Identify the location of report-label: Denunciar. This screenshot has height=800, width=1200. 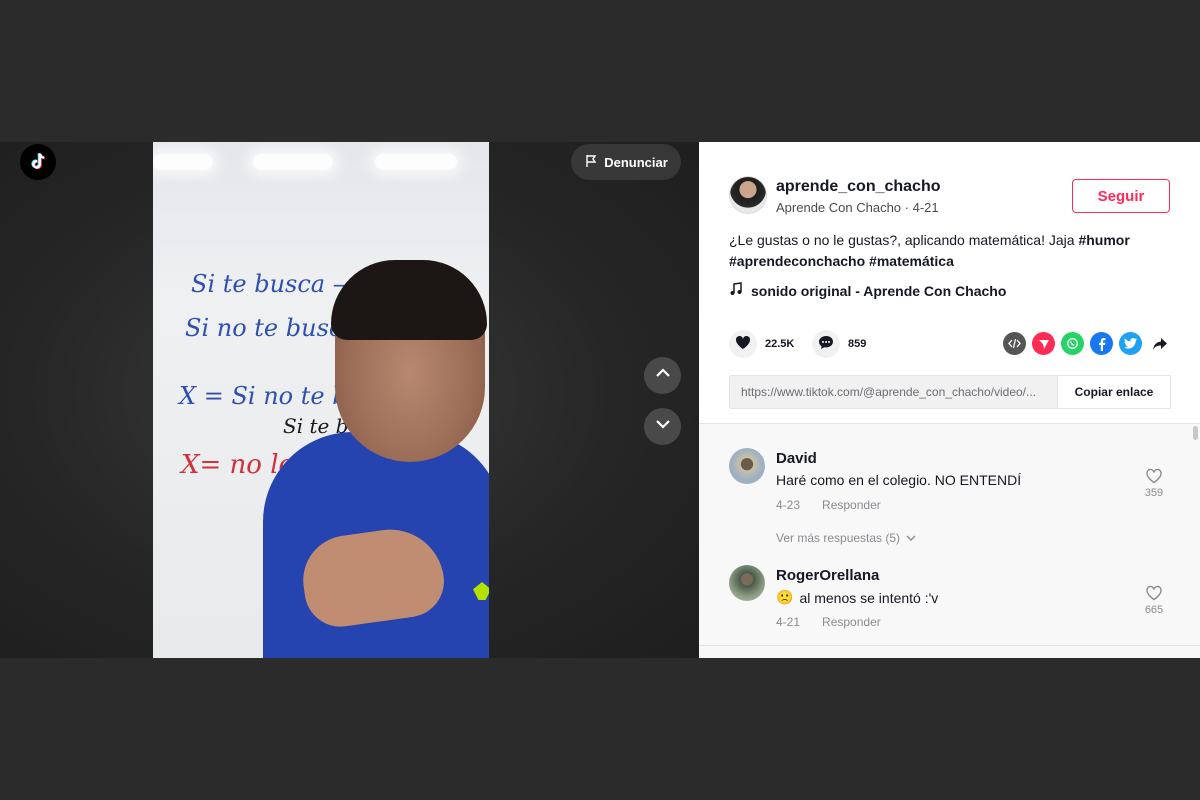
(636, 162).